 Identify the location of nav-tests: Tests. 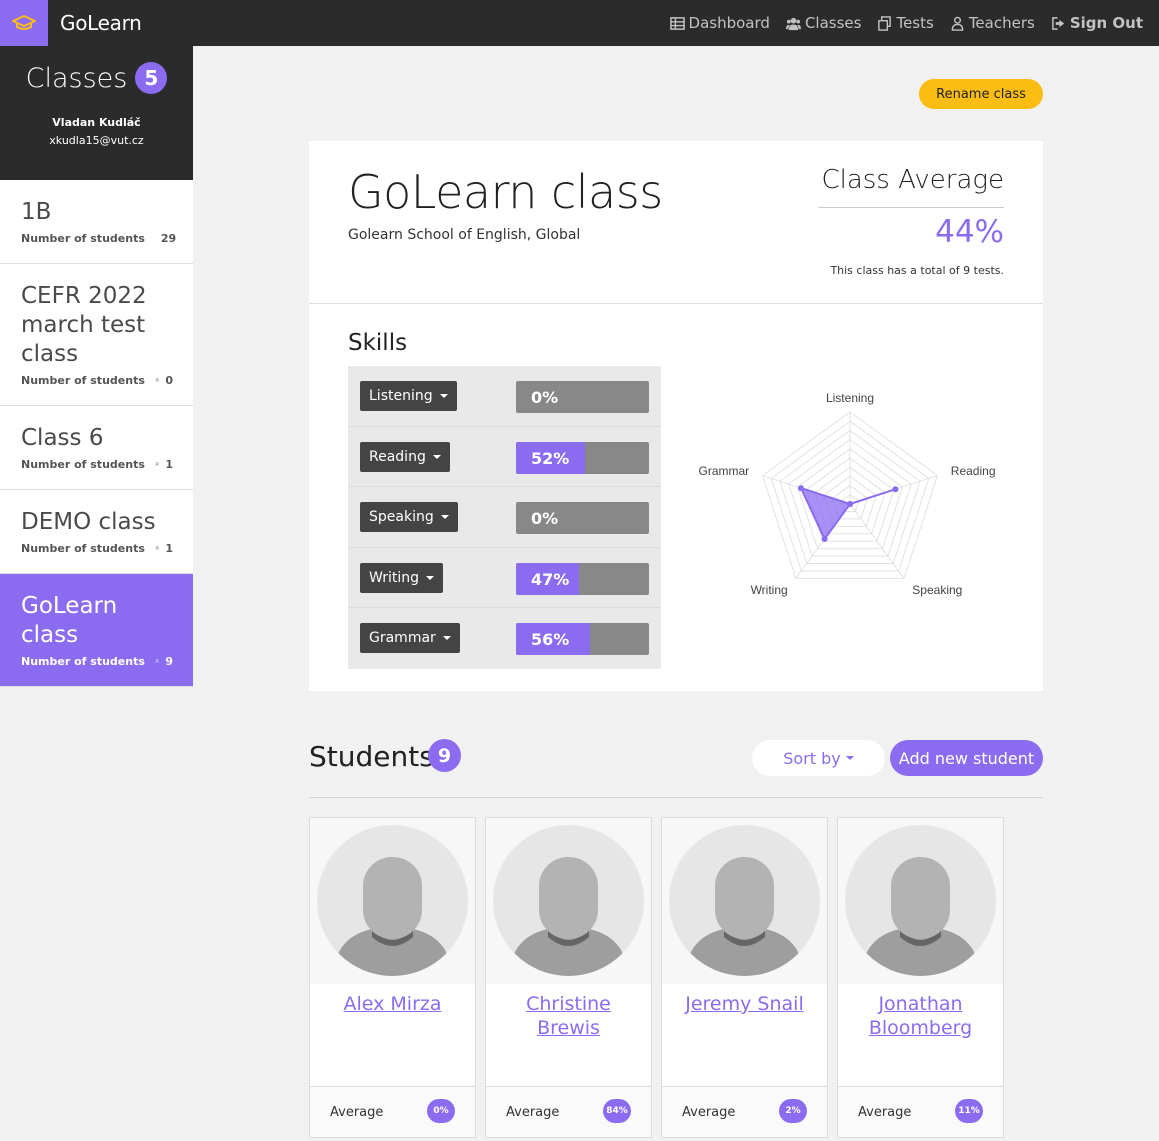
(905, 23).